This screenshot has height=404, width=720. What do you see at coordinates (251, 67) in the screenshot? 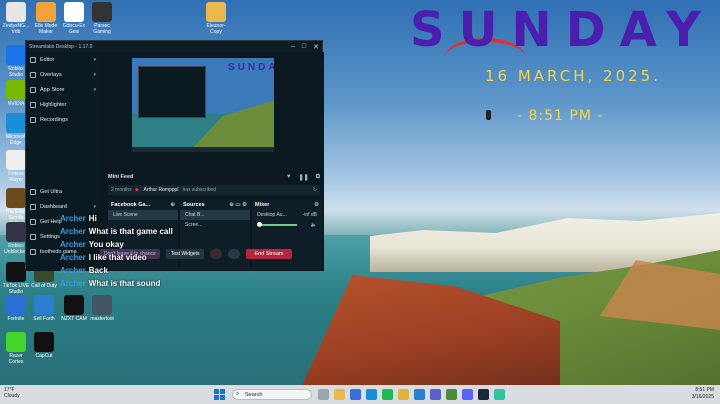
I see `preview-day-text: SUNDAY` at bounding box center [251, 67].